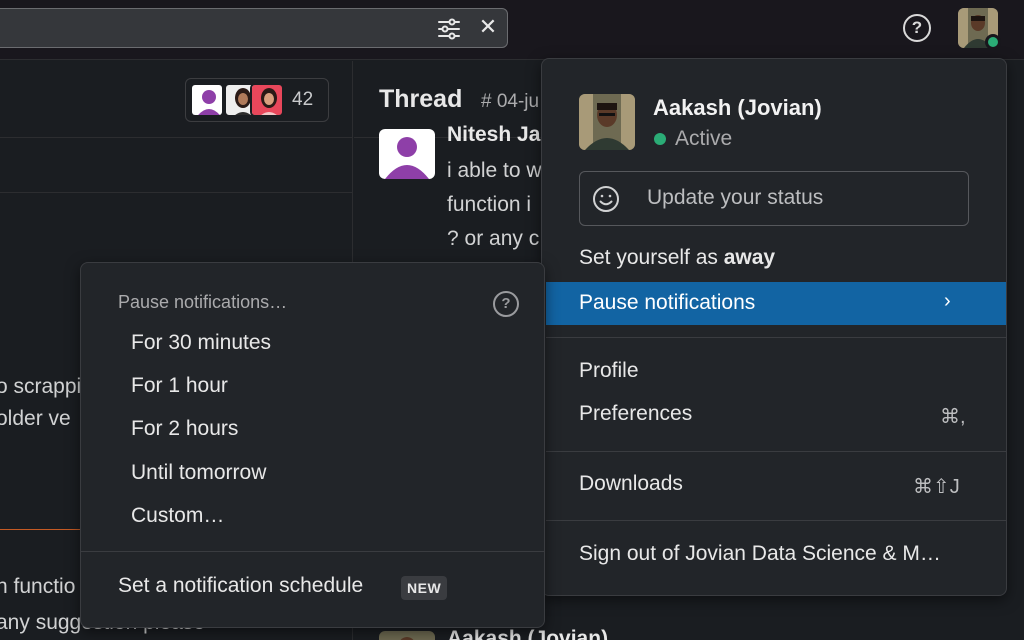 This screenshot has height=640, width=1024. What do you see at coordinates (41, 386) in the screenshot?
I see `message-text: o scrappi` at bounding box center [41, 386].